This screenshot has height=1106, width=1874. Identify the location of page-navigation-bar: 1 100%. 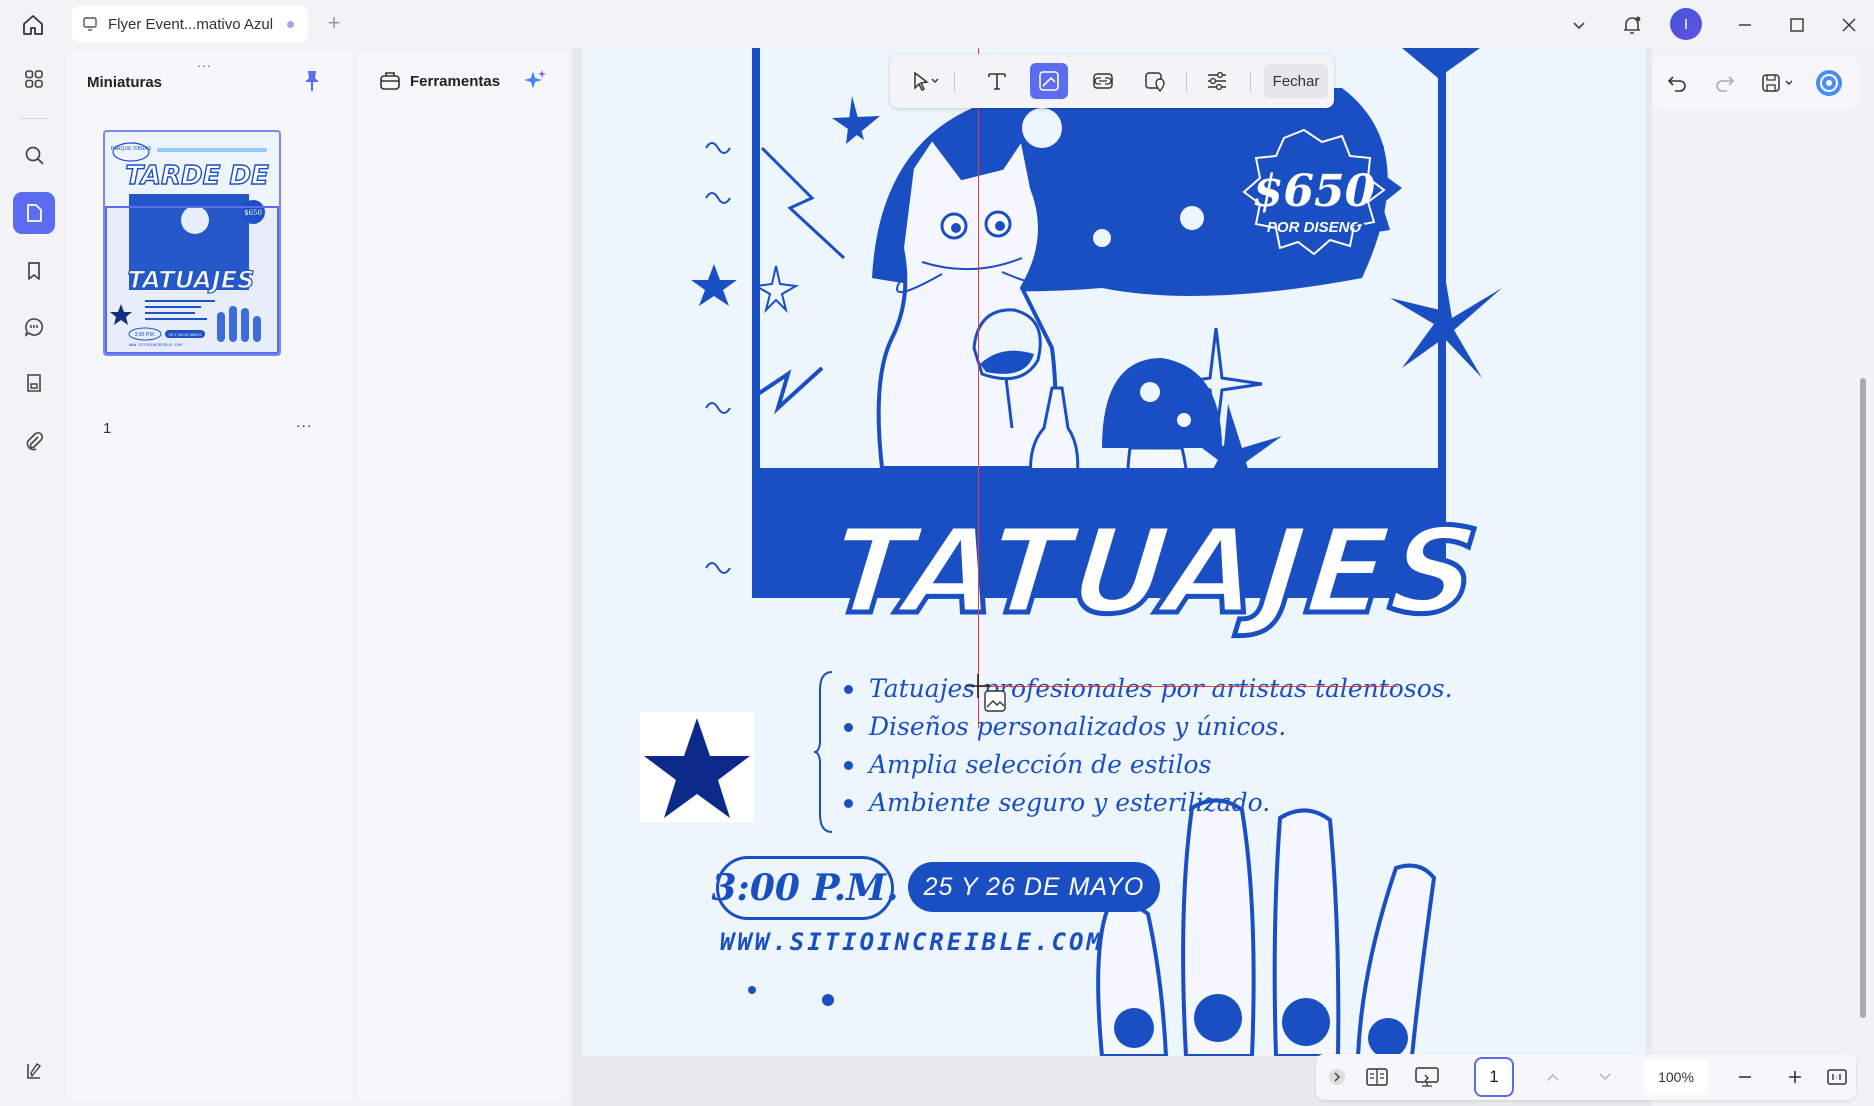
(1586, 1077).